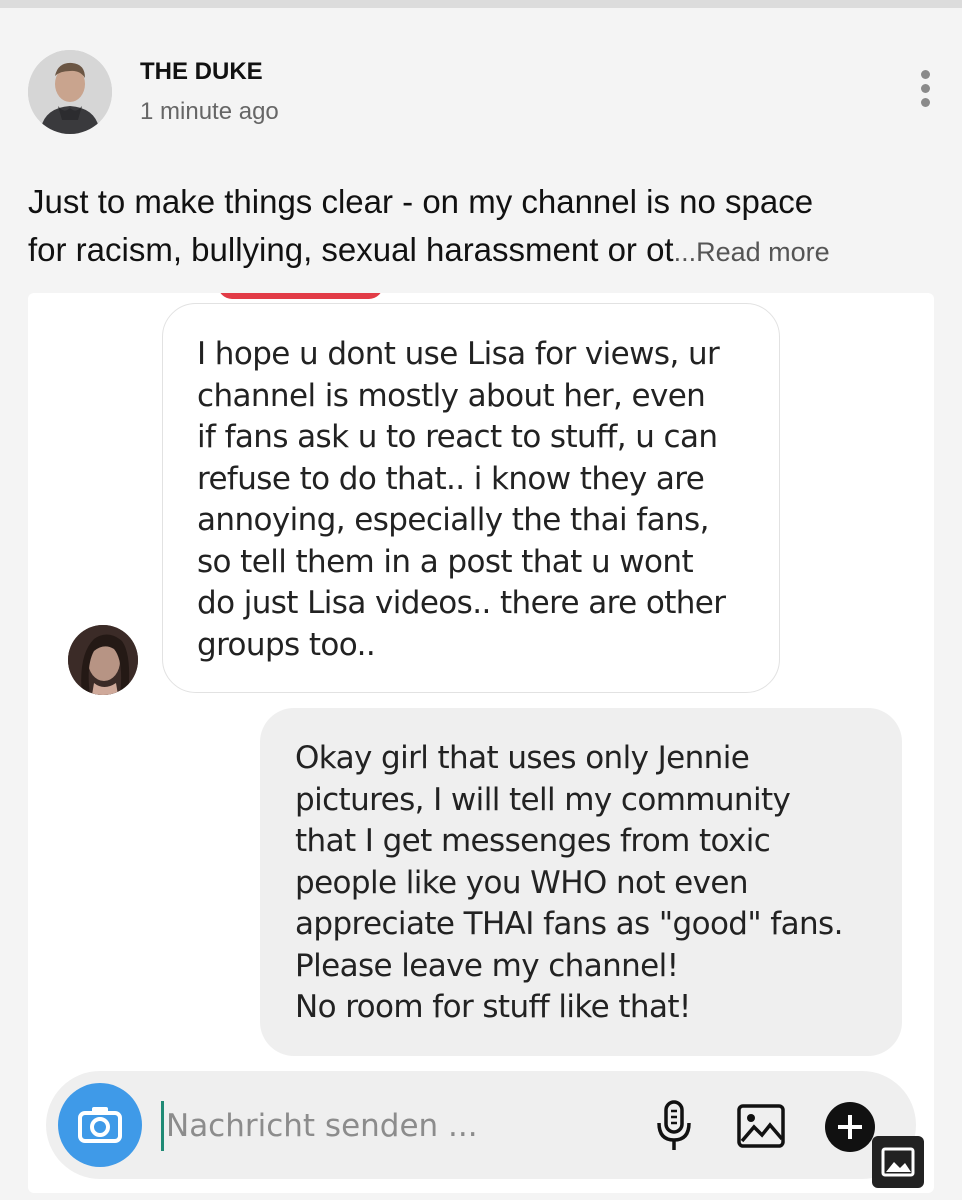 Image resolution: width=962 pixels, height=1200 pixels. What do you see at coordinates (201, 72) in the screenshot?
I see `author-name: THE DUKE` at bounding box center [201, 72].